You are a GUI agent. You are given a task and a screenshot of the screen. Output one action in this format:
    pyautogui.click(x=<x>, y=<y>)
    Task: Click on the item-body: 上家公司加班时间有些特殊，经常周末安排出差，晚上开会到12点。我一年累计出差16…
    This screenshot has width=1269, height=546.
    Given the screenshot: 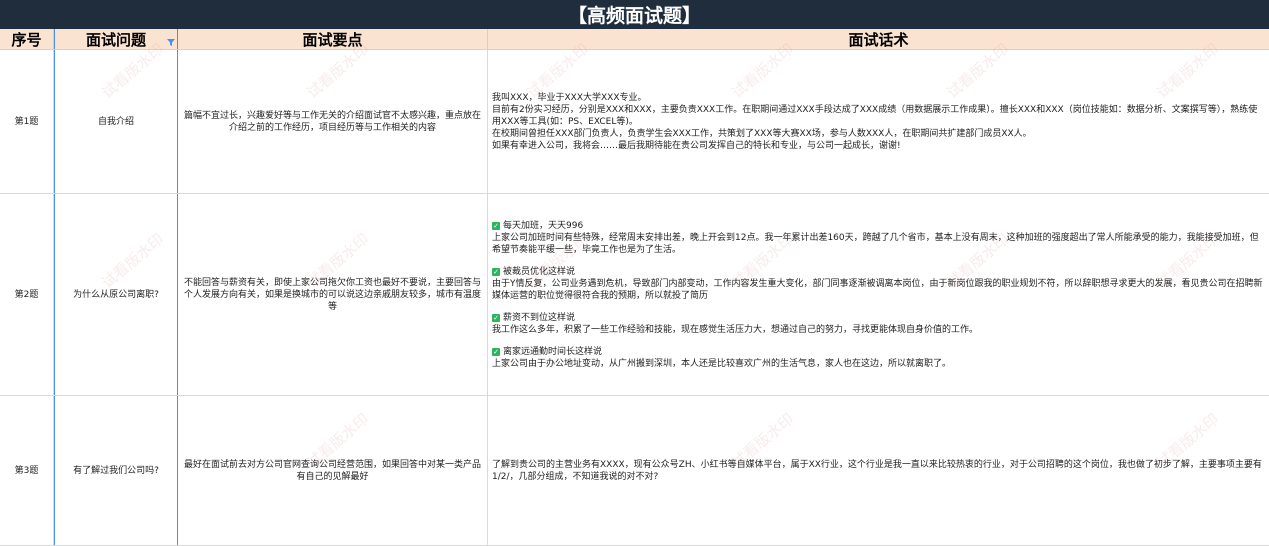 What is the action you would take?
    pyautogui.click(x=875, y=243)
    